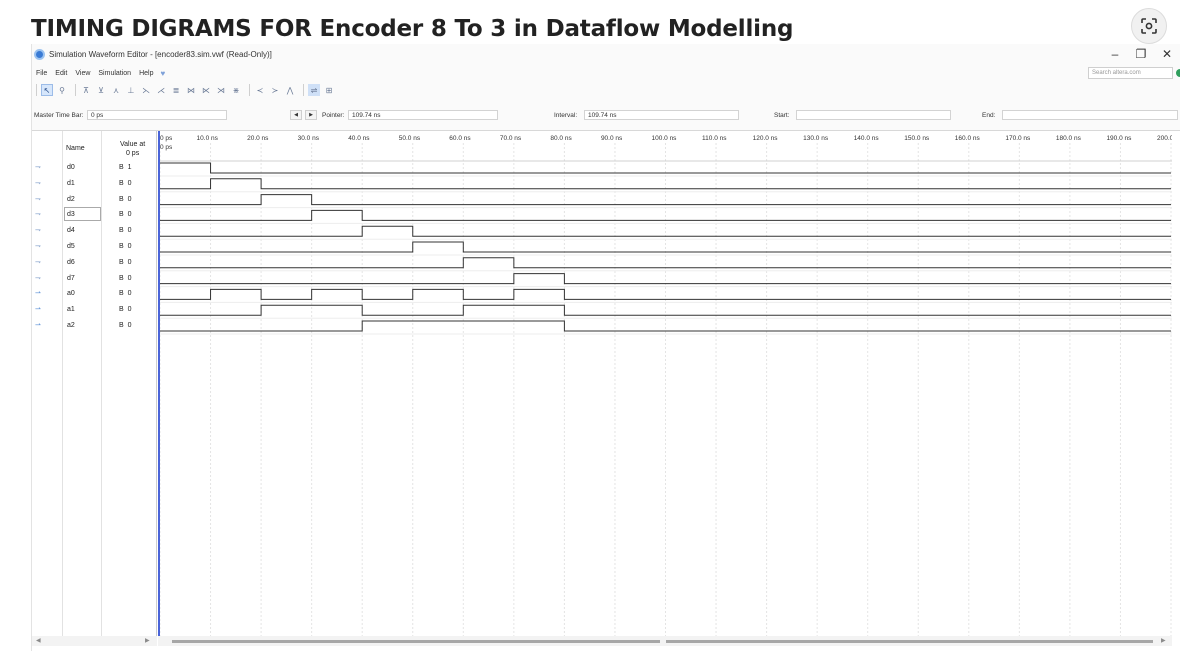  Describe the element at coordinates (191, 90) in the screenshot. I see `weak-low-tool-icon: ⋈` at that location.